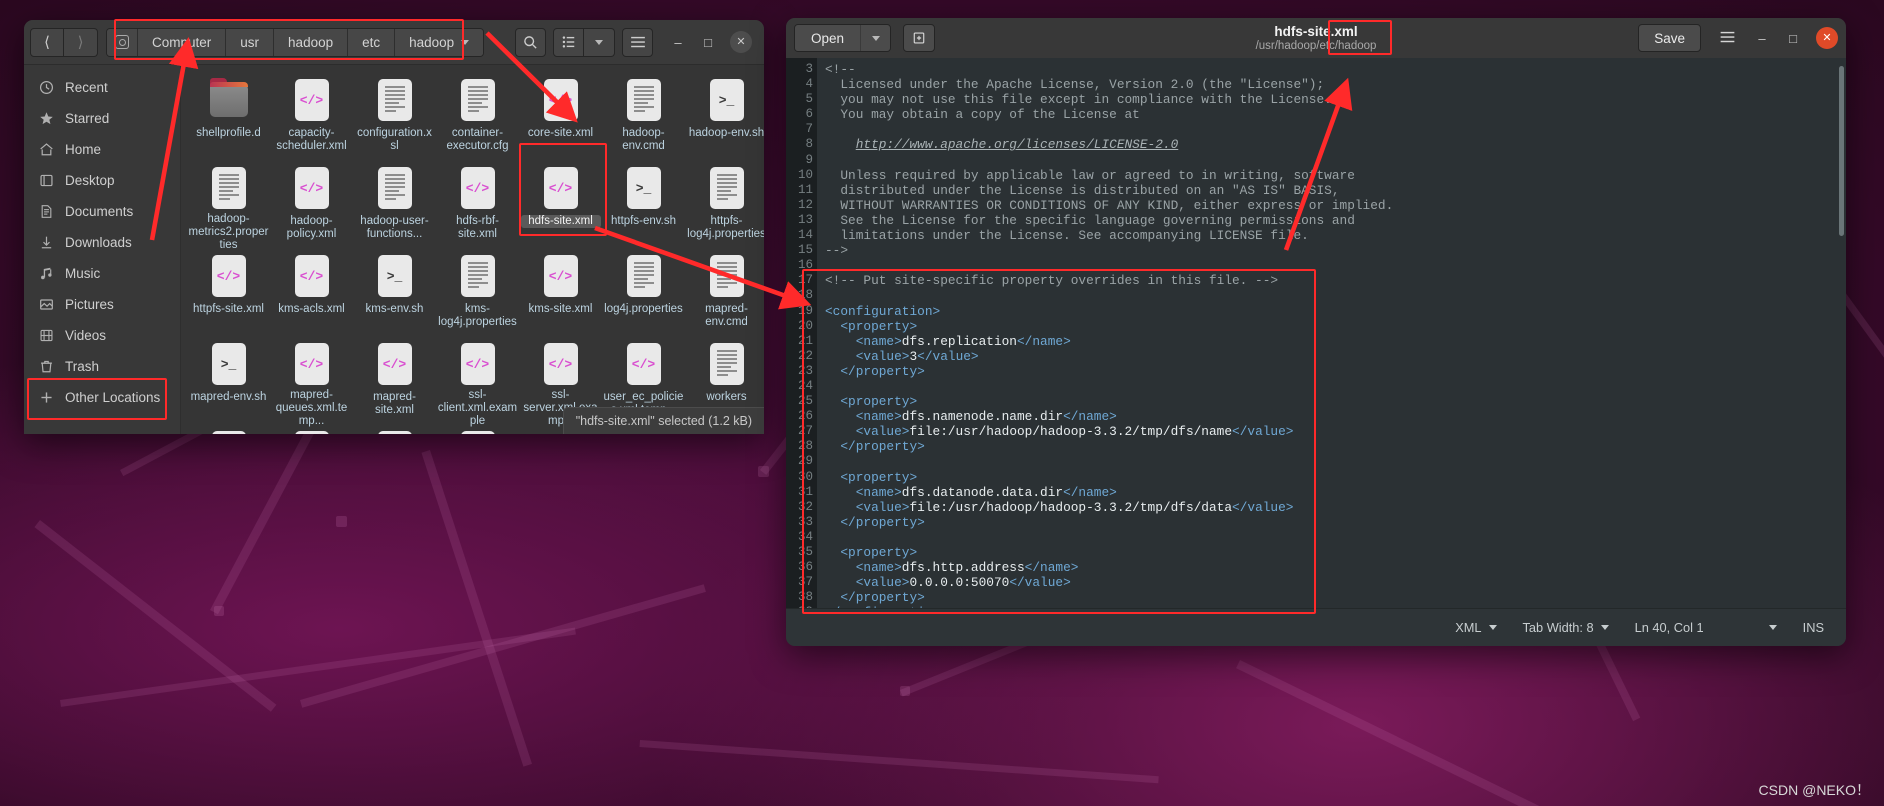 The height and width of the screenshot is (806, 1884). What do you see at coordinates (311, 293) in the screenshot?
I see `file-item: </> kms-acls.xml` at bounding box center [311, 293].